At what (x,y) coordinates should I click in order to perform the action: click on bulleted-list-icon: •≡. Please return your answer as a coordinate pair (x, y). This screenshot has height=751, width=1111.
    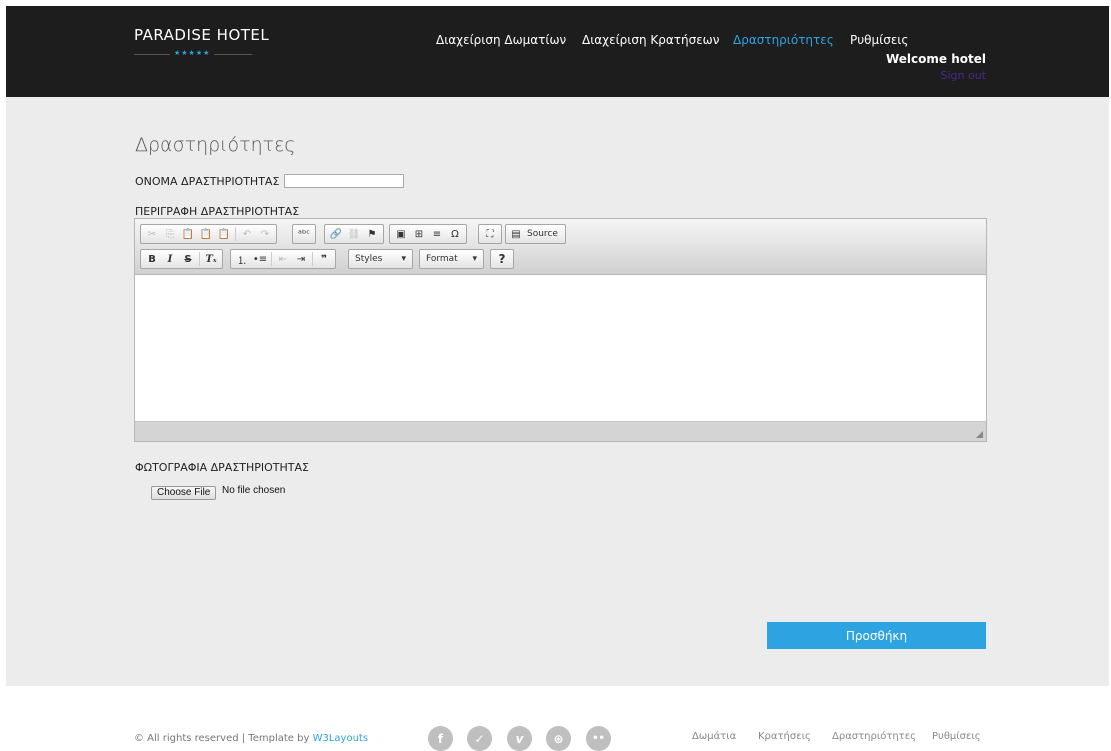
    Looking at the image, I should click on (260, 259).